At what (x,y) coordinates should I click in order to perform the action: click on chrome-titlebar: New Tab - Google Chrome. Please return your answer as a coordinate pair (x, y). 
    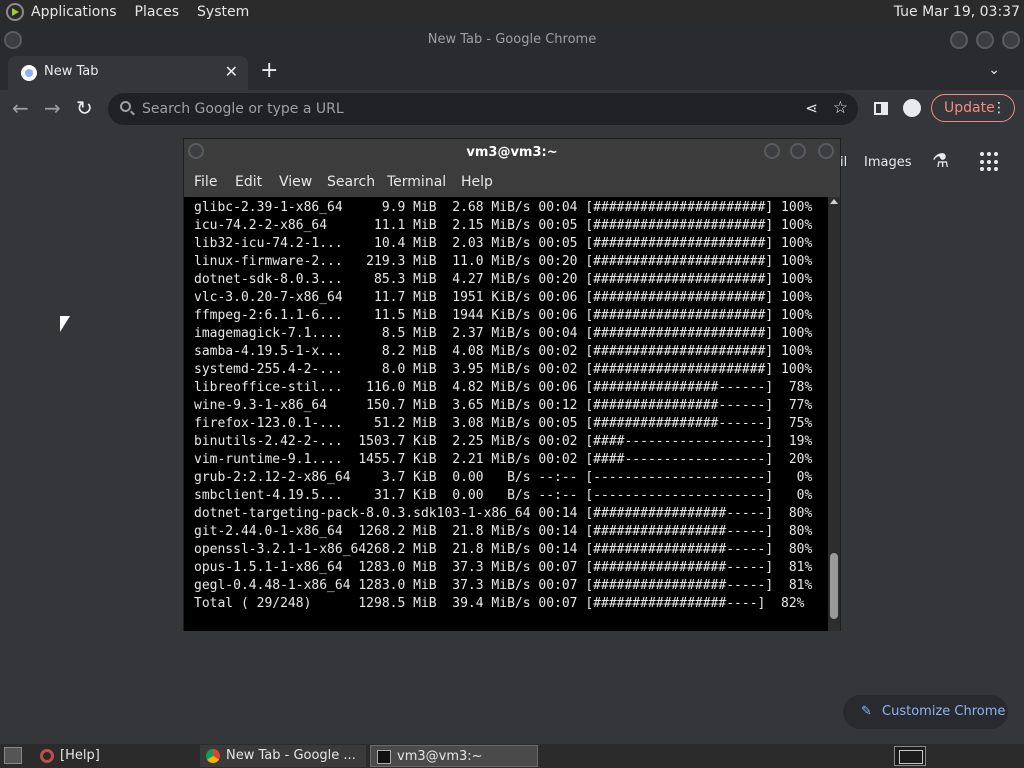
    Looking at the image, I should click on (512, 40).